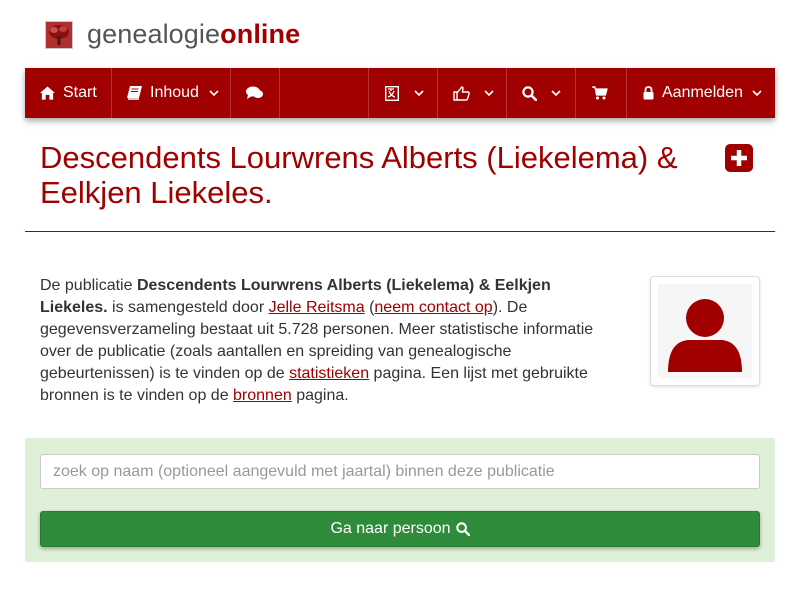 The height and width of the screenshot is (600, 800). I want to click on nav-forum, so click(255, 93).